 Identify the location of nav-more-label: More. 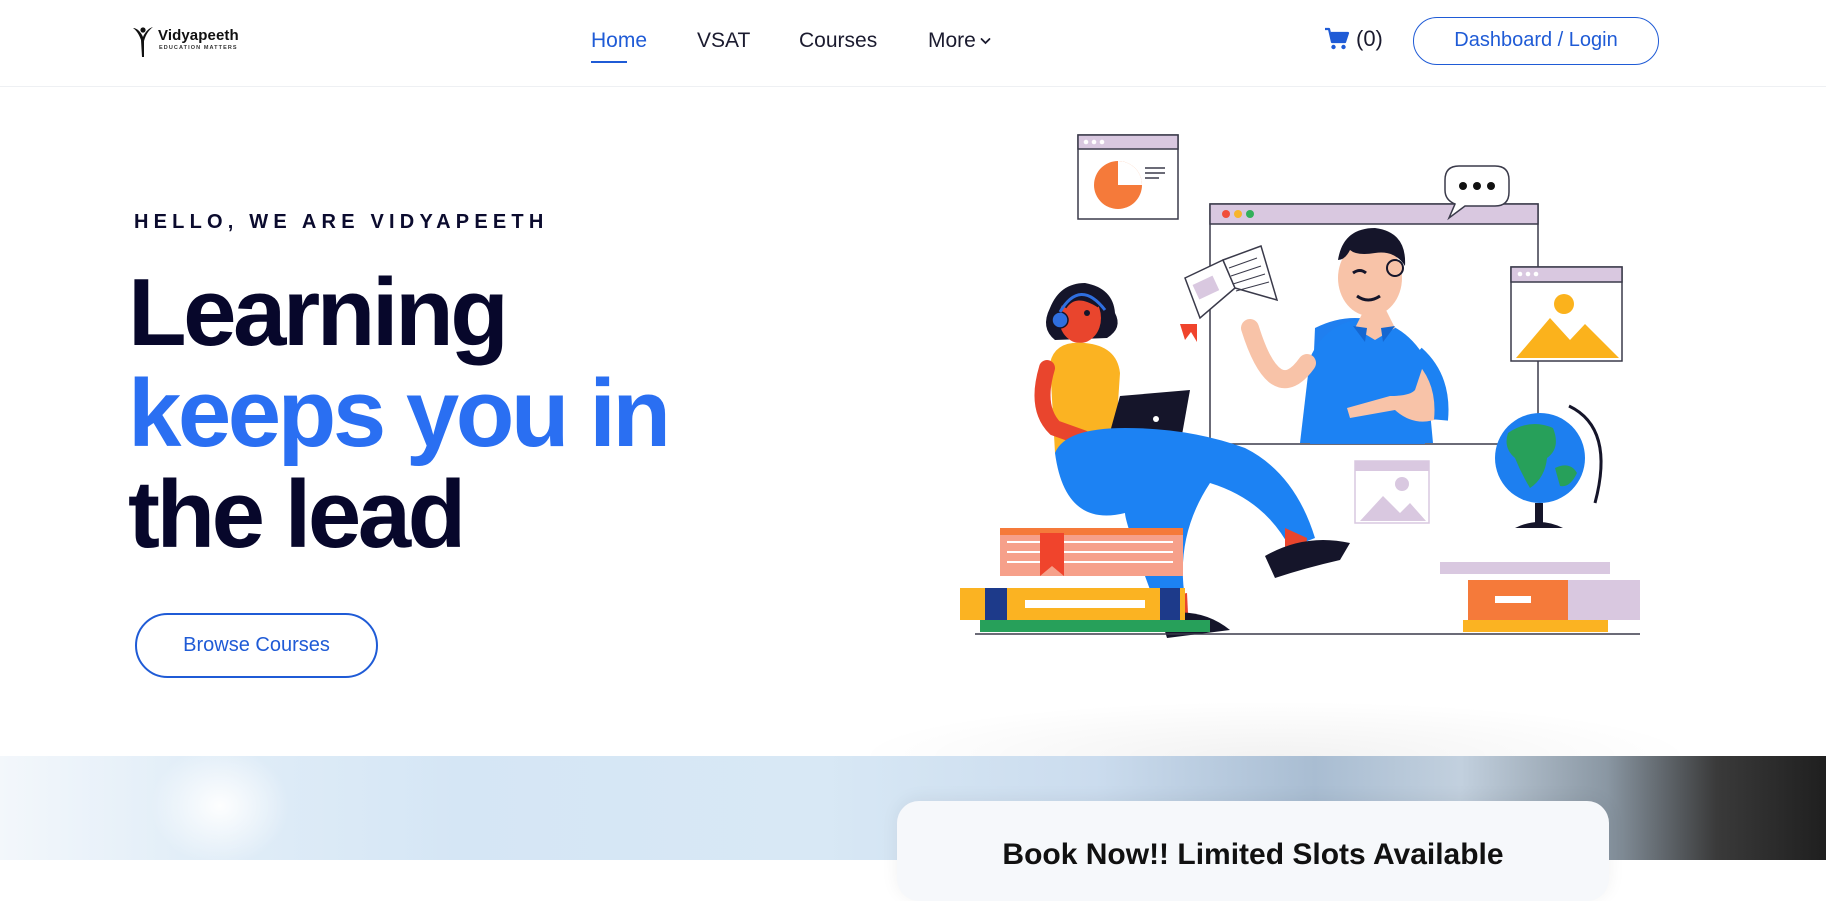
(952, 40).